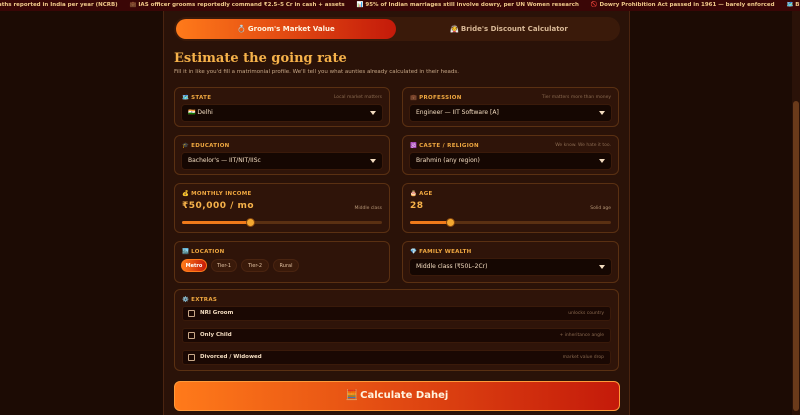  Describe the element at coordinates (216, 335) in the screenshot. I see `extra-label: Only Child` at that location.